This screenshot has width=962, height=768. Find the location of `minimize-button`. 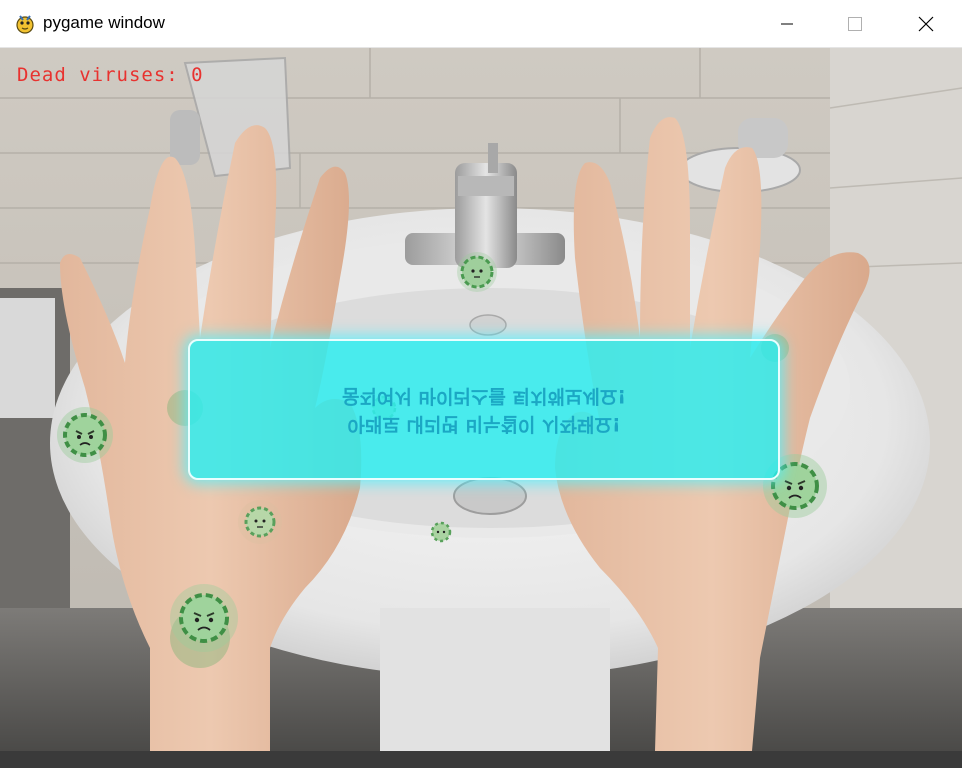

minimize-button is located at coordinates (787, 23).